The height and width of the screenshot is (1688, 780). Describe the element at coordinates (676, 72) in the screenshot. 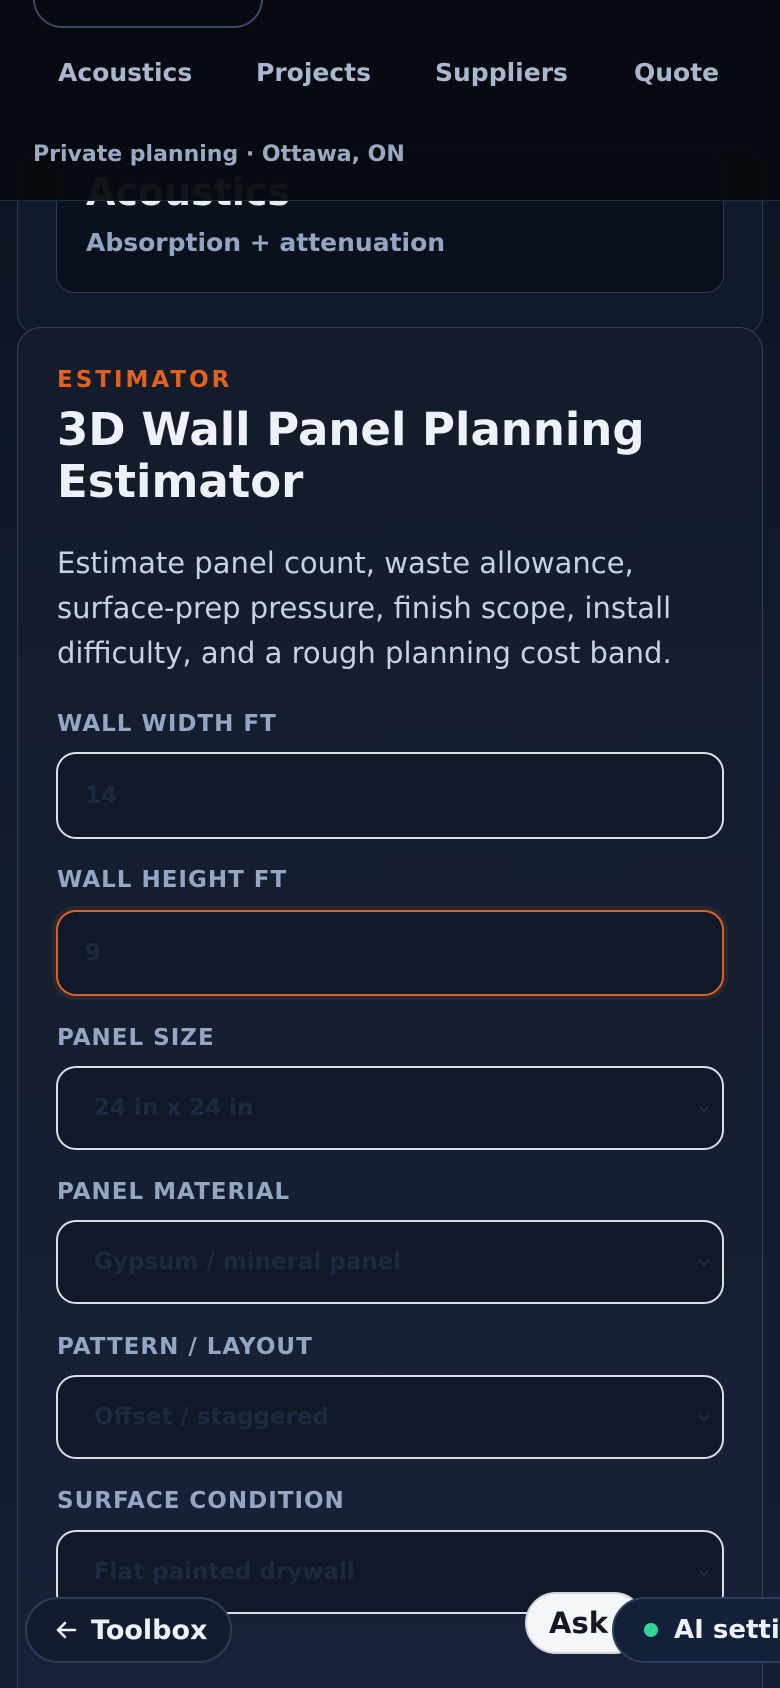

I see `nav-item-quote: Quote` at that location.